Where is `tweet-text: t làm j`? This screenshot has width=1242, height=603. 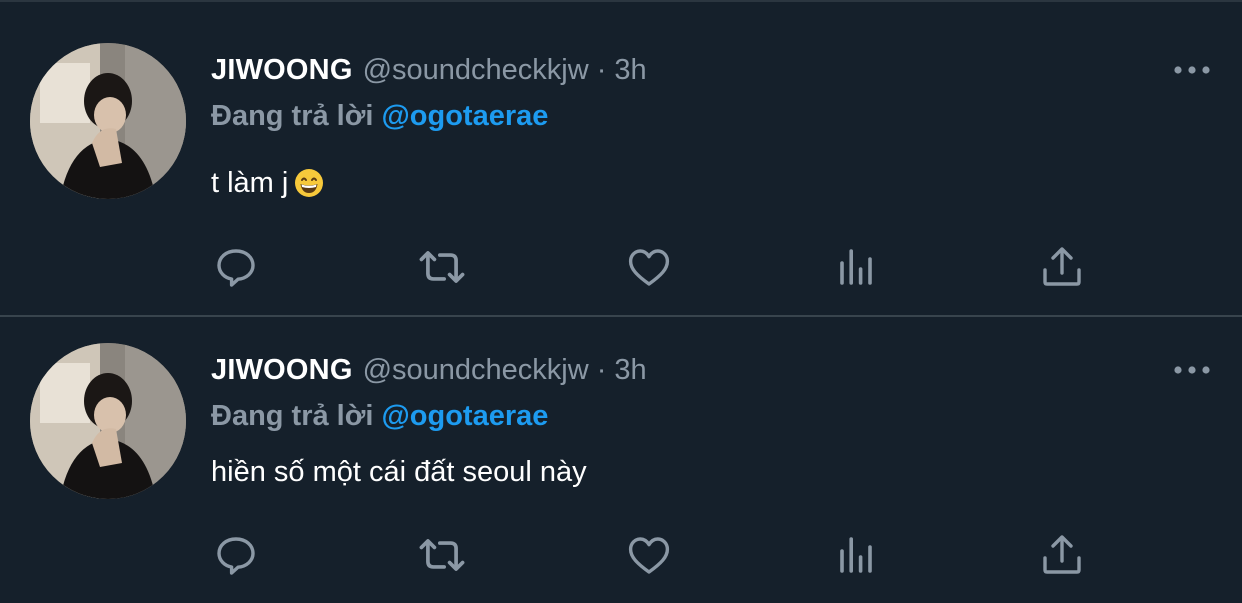 tweet-text: t làm j is located at coordinates (267, 183).